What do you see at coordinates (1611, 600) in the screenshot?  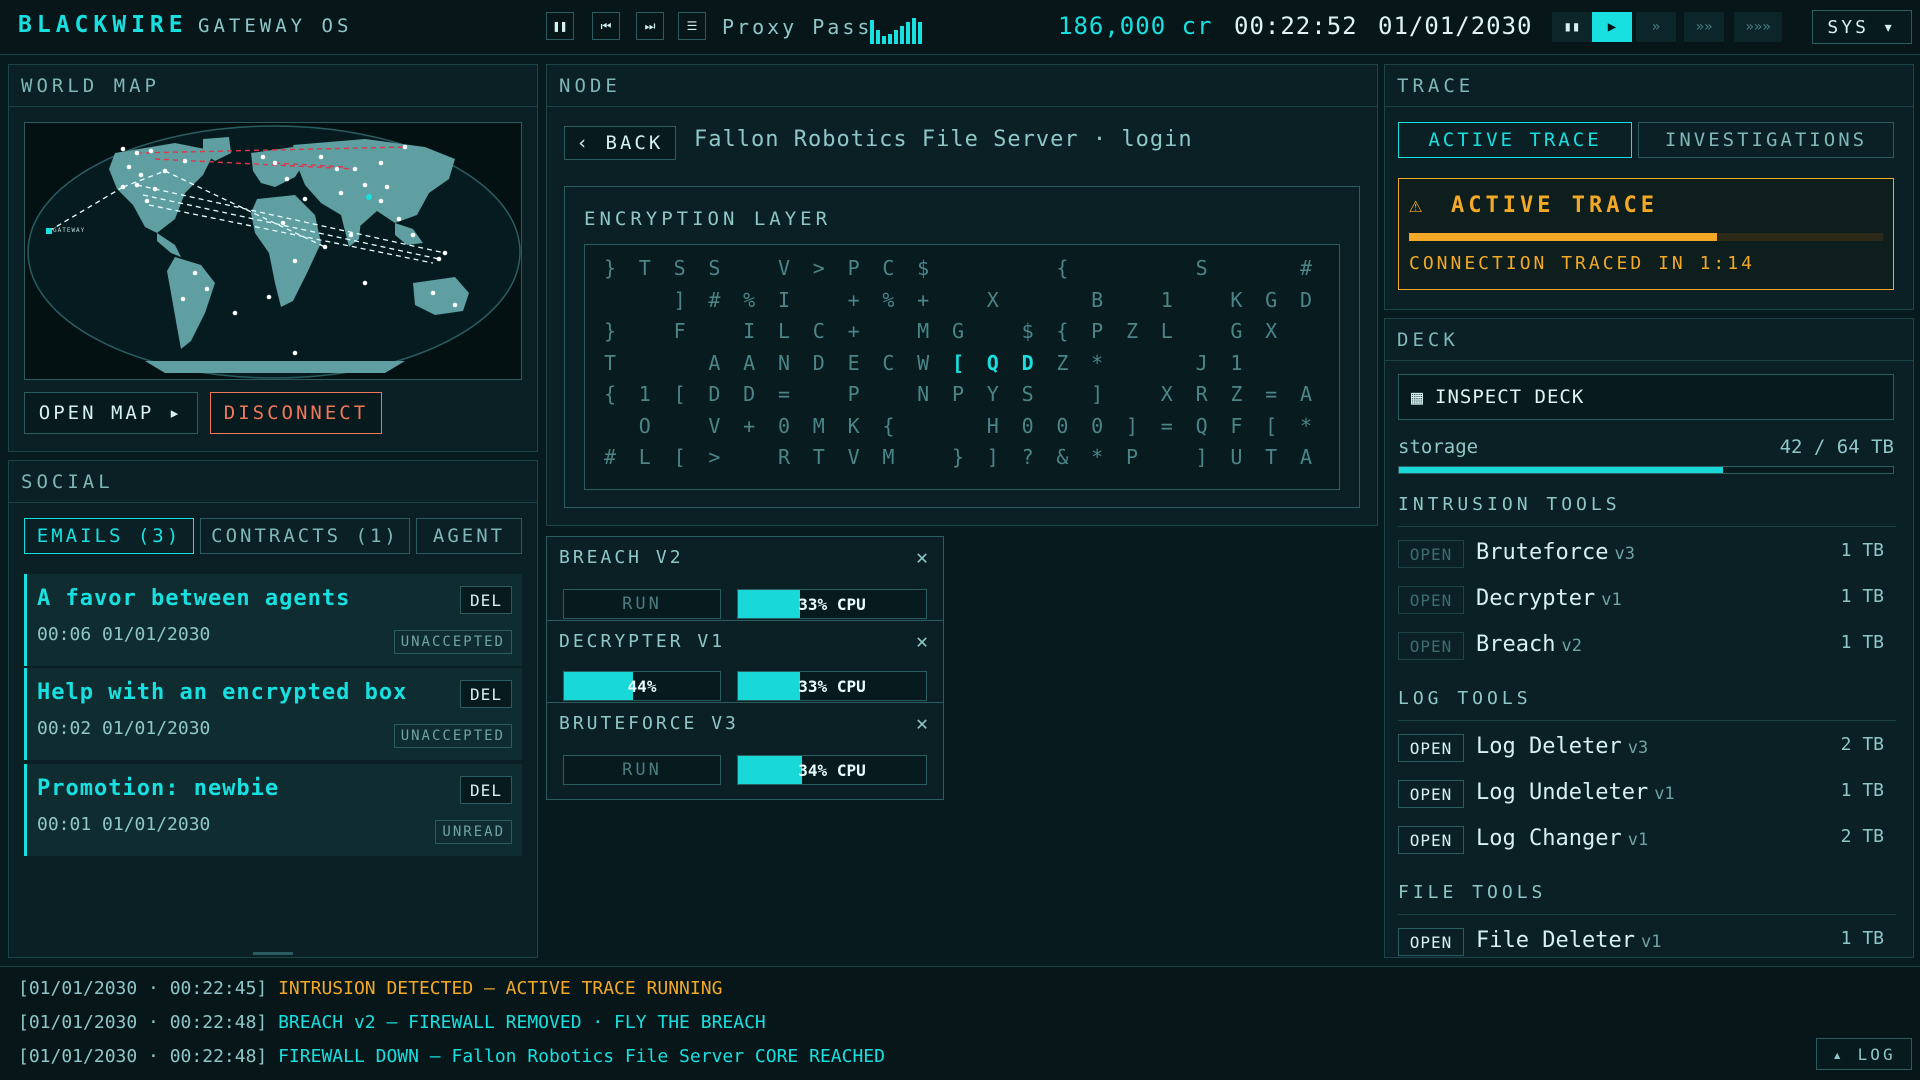 I see `tool-version: v1` at bounding box center [1611, 600].